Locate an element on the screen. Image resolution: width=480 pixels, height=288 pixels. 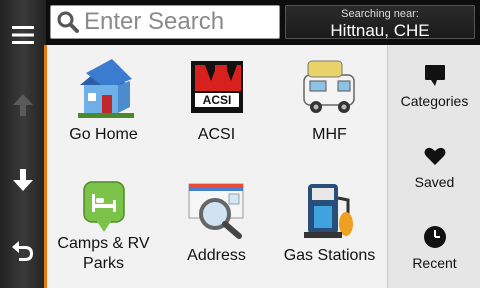
left-rail is located at coordinates (23, 144).